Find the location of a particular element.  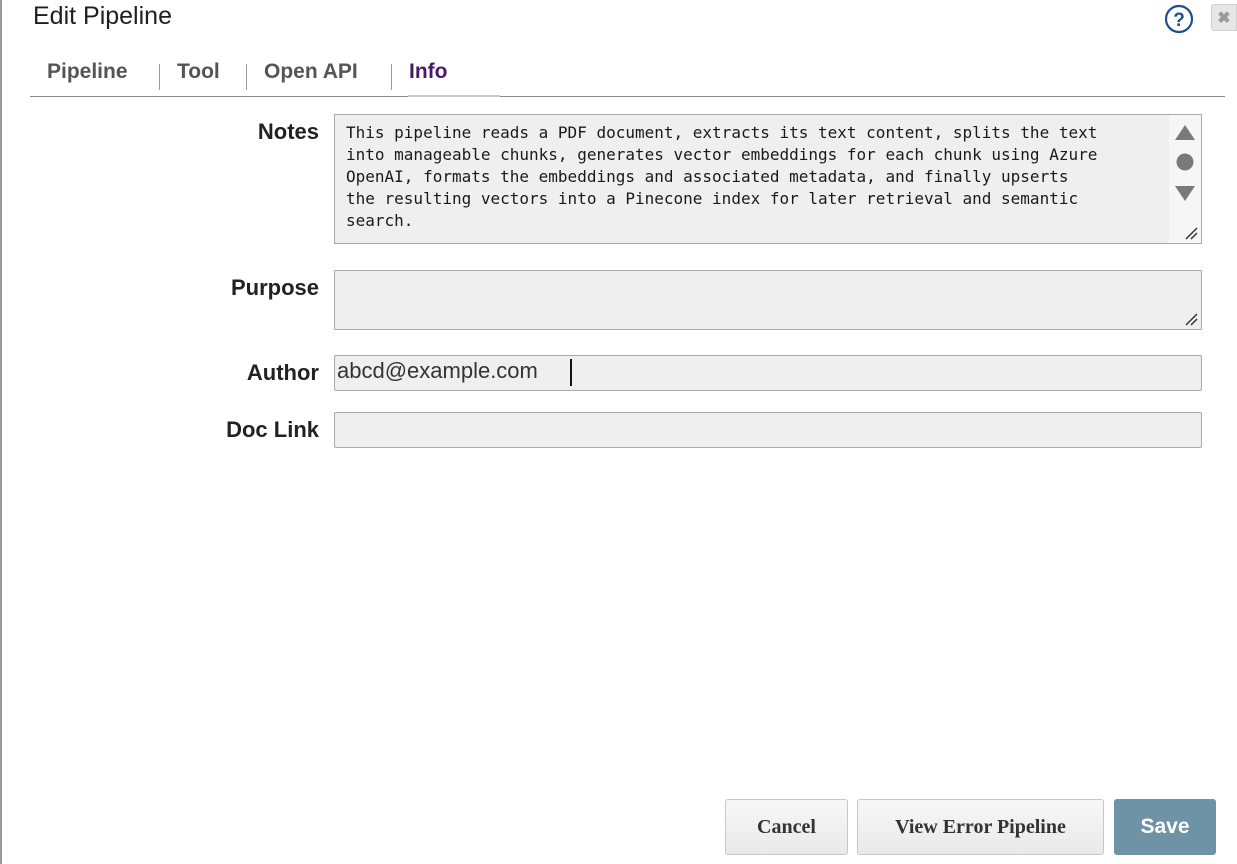

author-label: Author is located at coordinates (282, 372).